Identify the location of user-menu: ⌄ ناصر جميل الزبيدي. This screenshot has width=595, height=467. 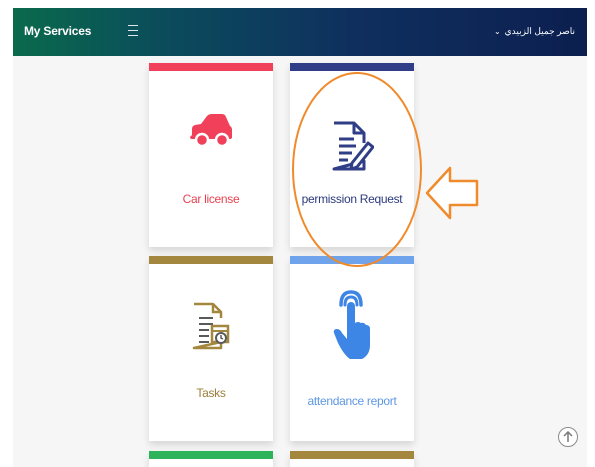
(534, 31).